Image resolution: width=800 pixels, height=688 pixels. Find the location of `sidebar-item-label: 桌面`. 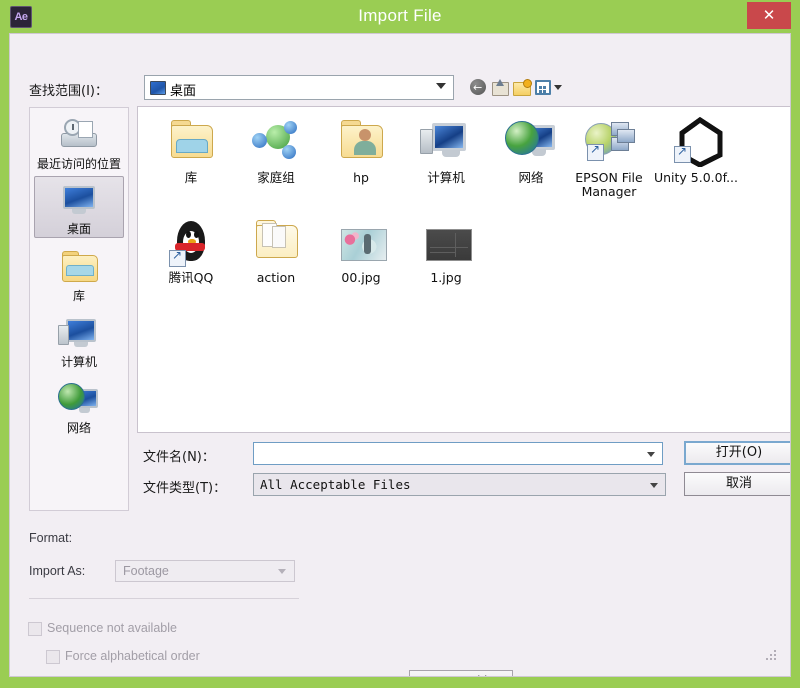

sidebar-item-label: 桌面 is located at coordinates (78, 229).